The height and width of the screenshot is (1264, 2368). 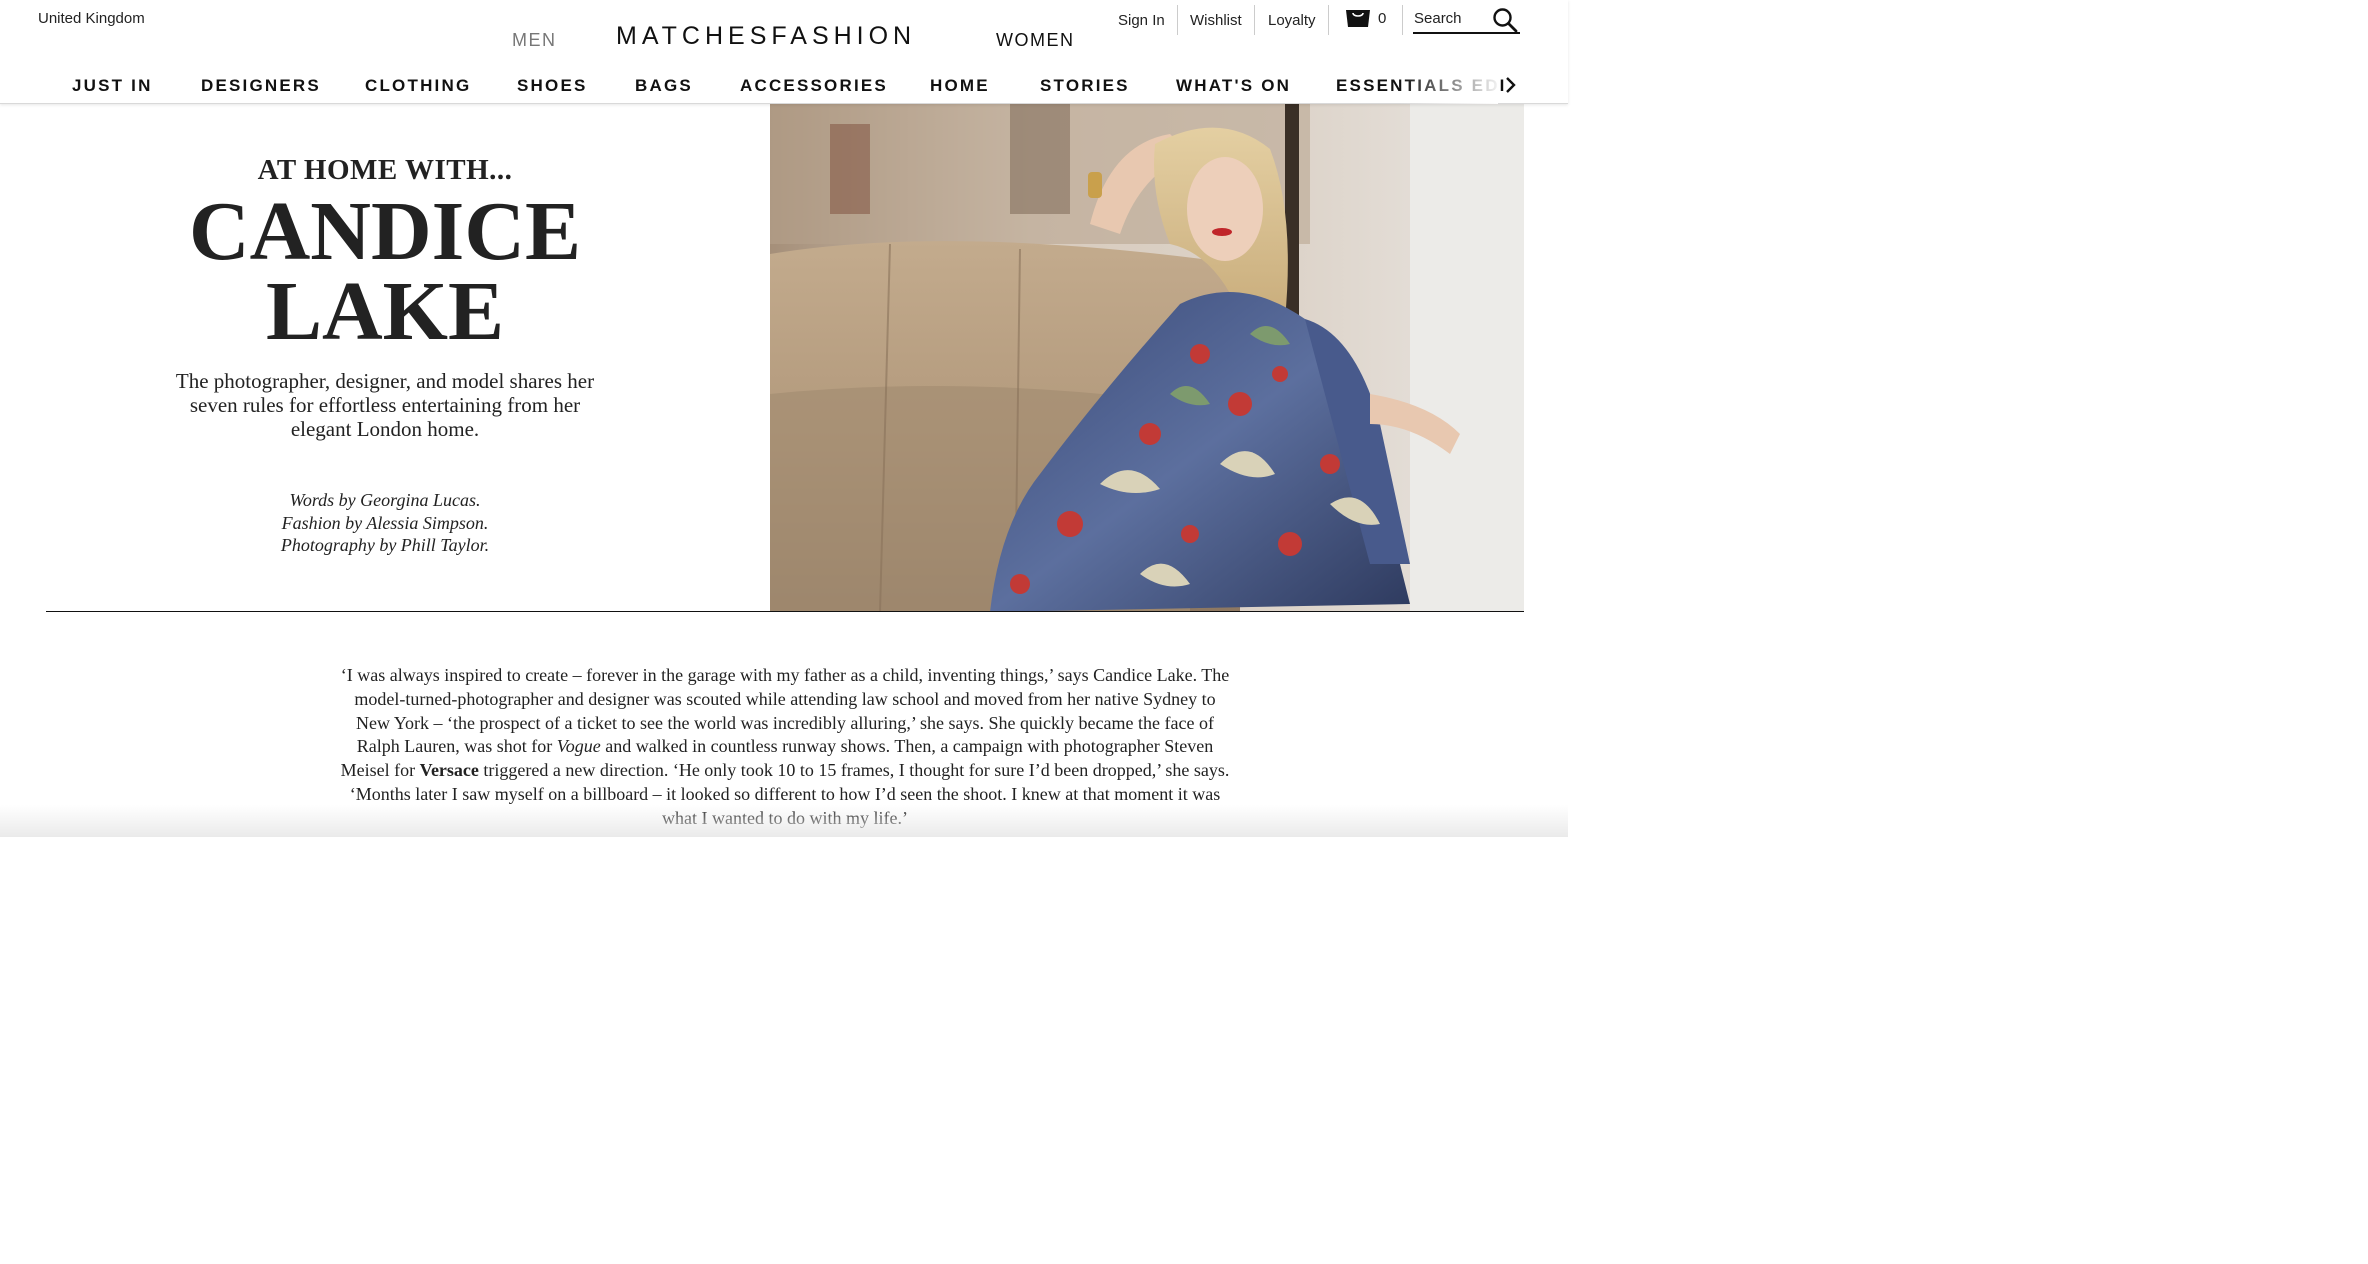 I want to click on credit-photography: Photography by Phill Taylor., so click(x=385, y=545).